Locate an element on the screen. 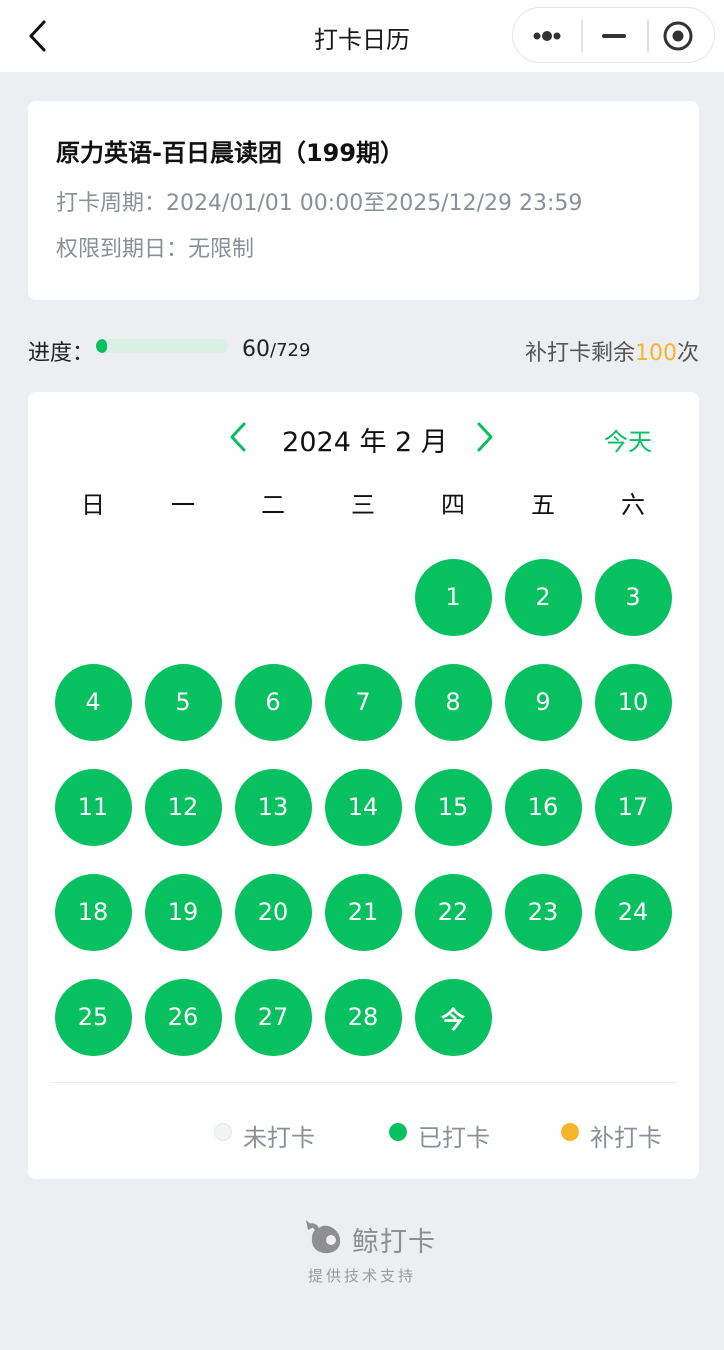 The width and height of the screenshot is (724, 1350). progress-done: 60 is located at coordinates (256, 349).